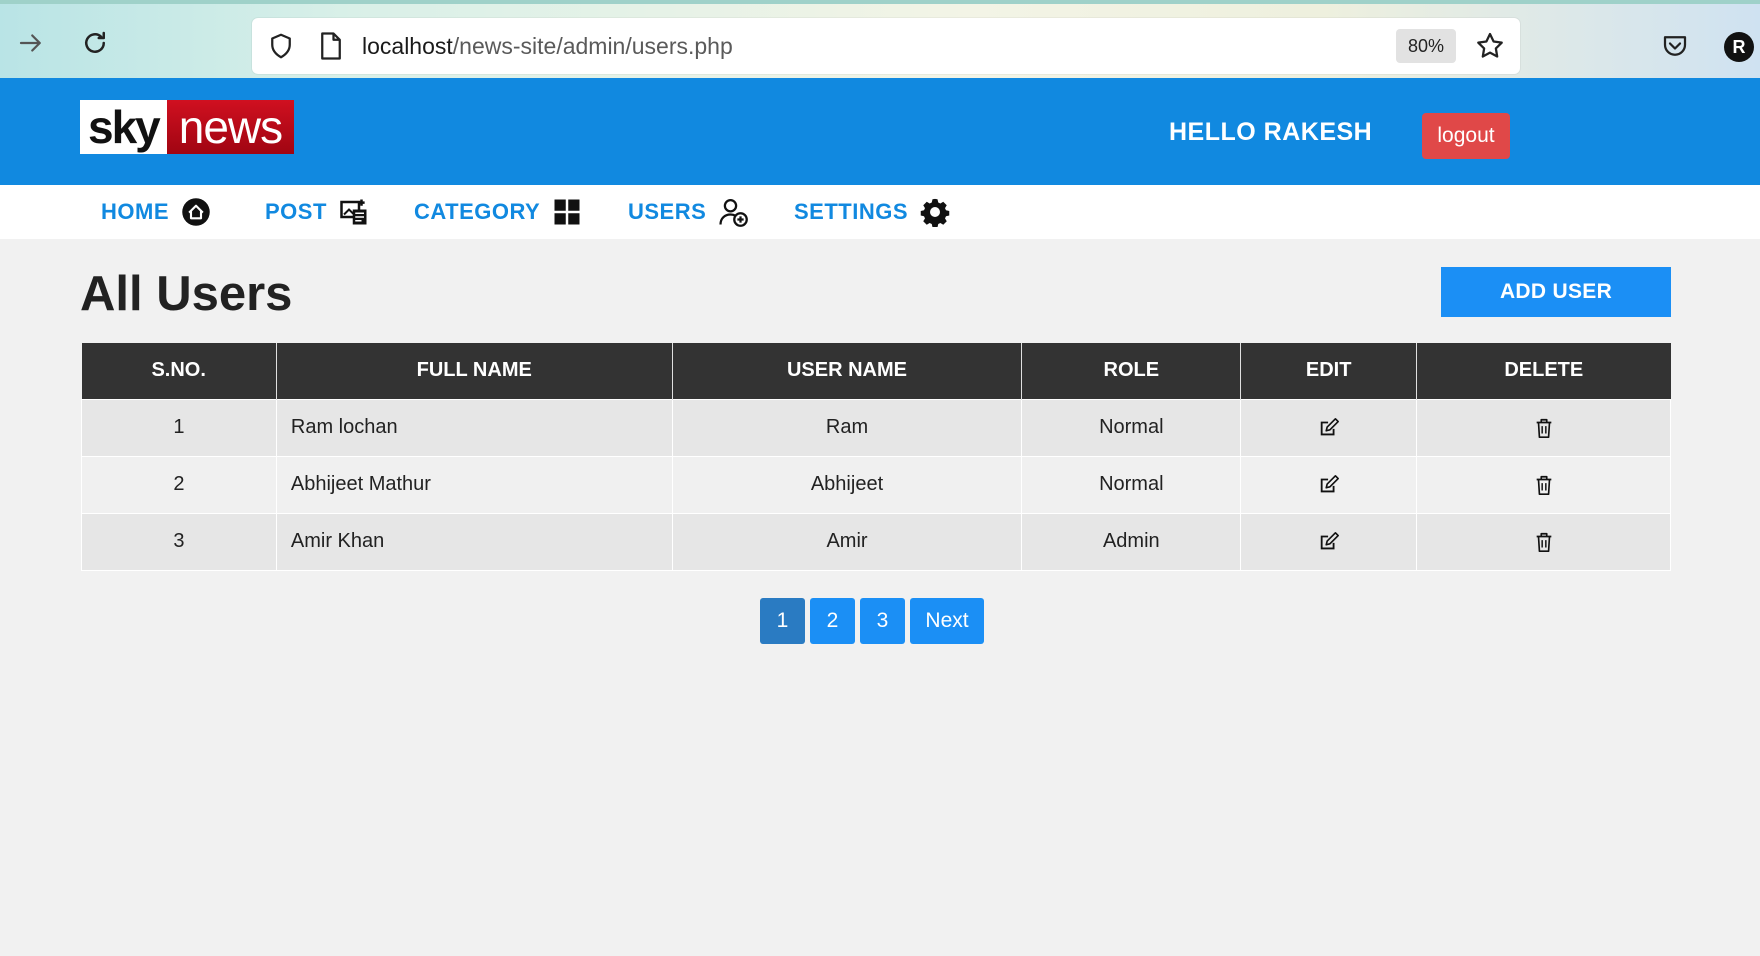 This screenshot has height=956, width=1760. Describe the element at coordinates (1426, 46) in the screenshot. I see `zoom-level-badge: 80%` at that location.